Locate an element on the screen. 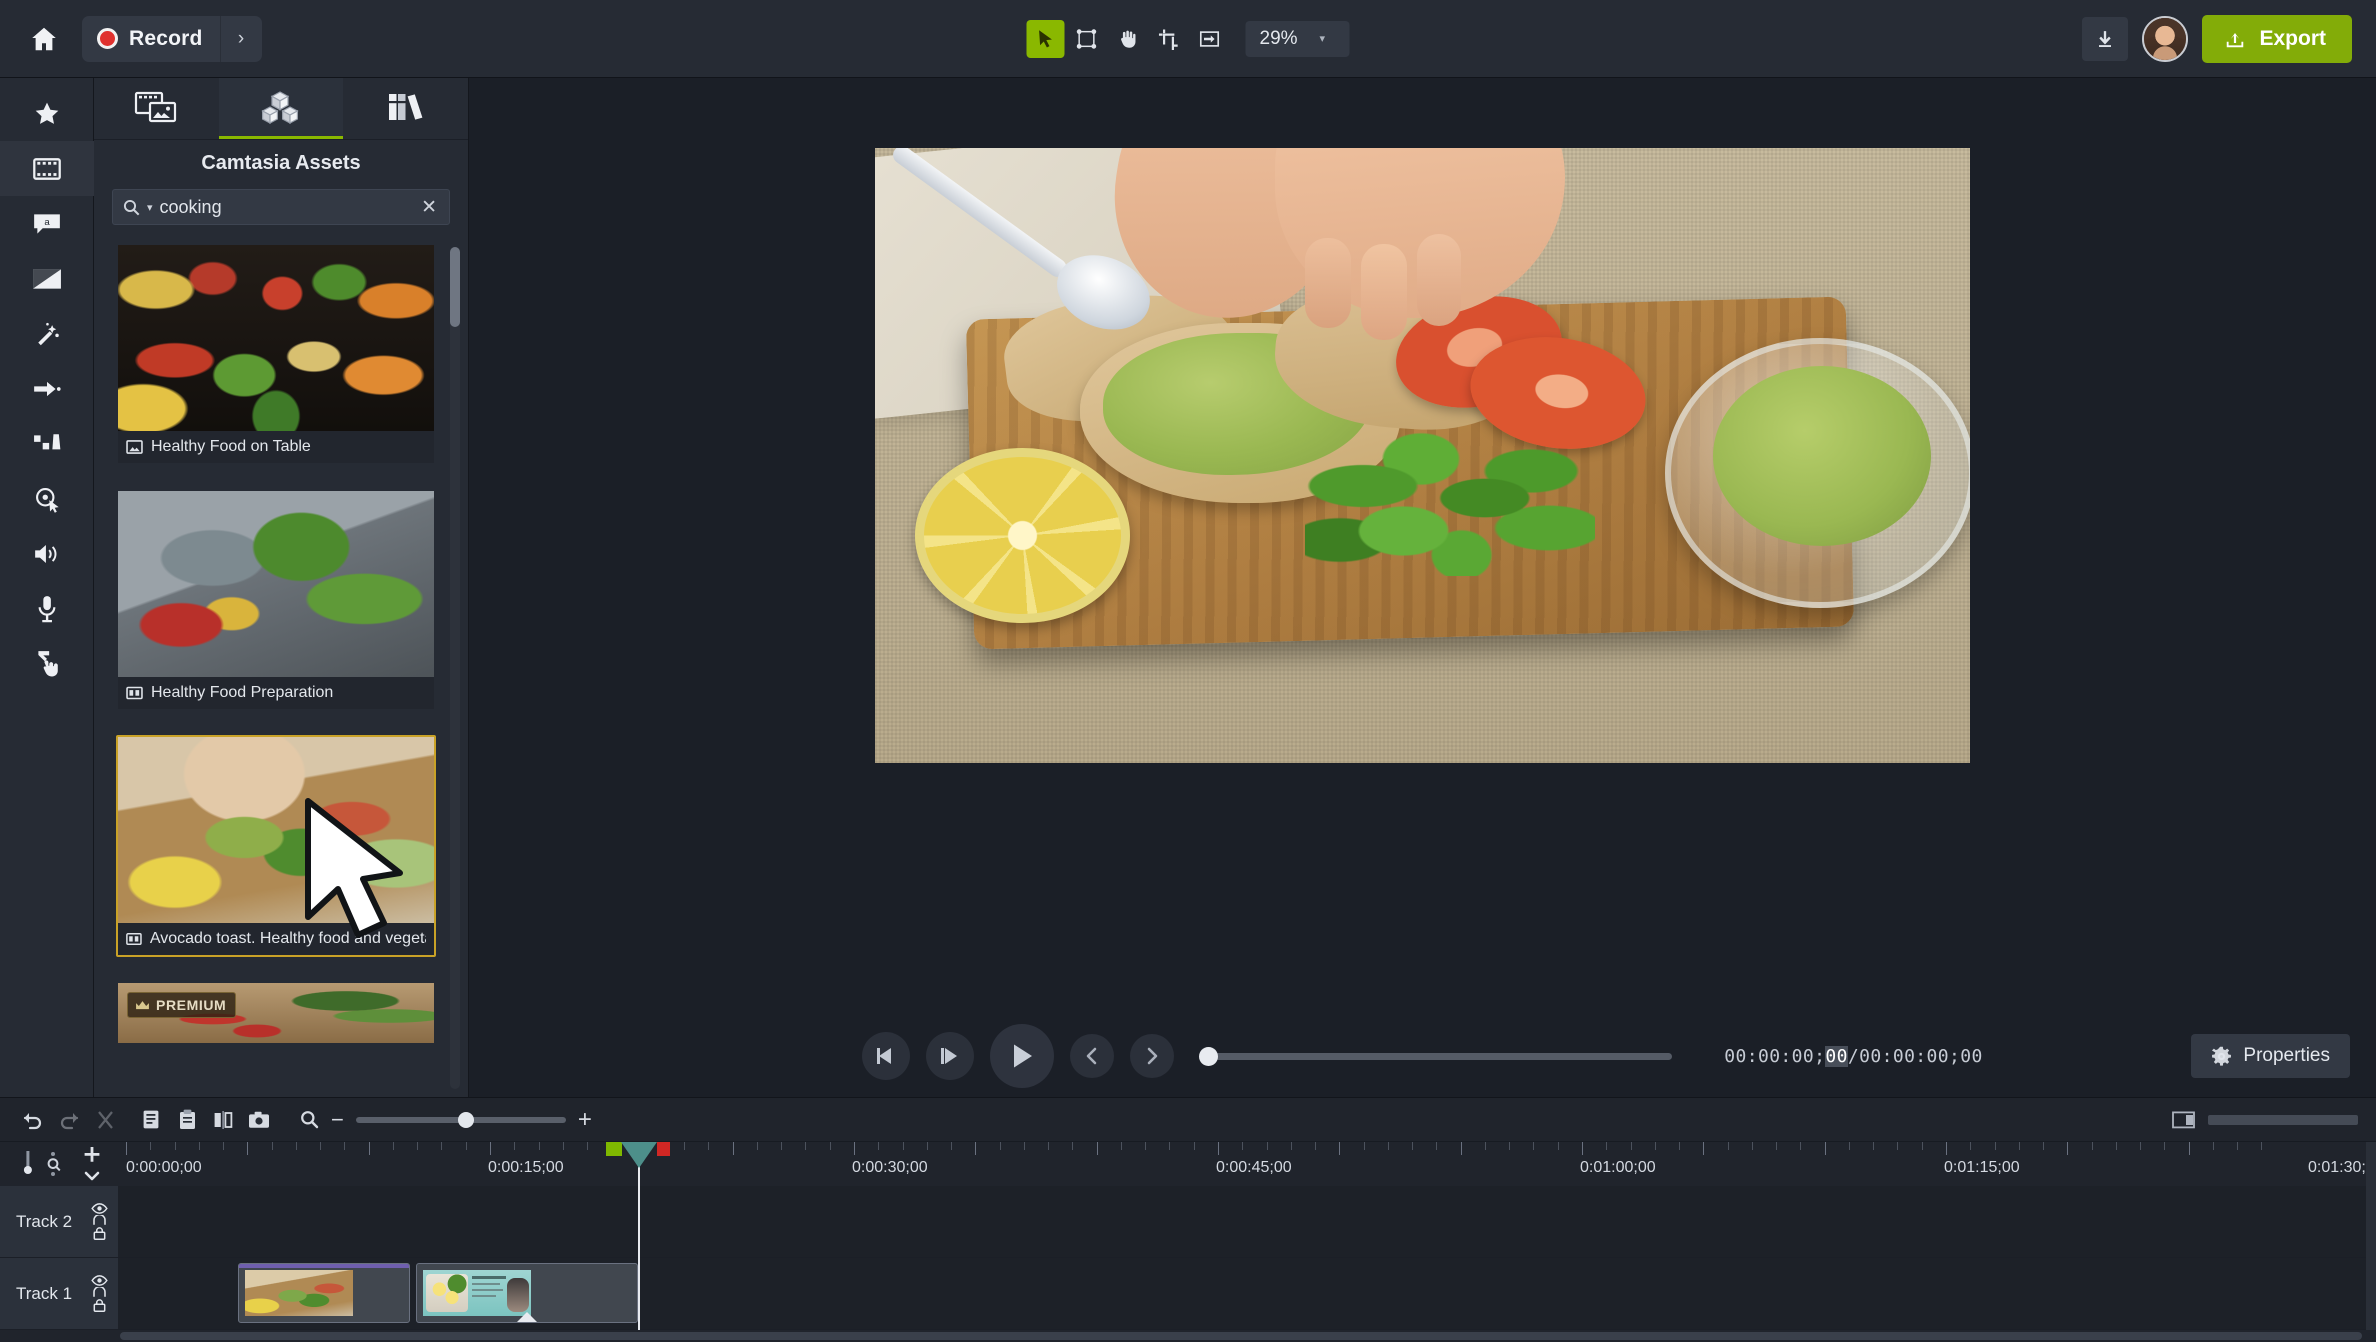 Image resolution: width=2376 pixels, height=1342 pixels. asset-card-avocado-toast: Avocado toast. Healthy food and vegetabl is located at coordinates (276, 846).